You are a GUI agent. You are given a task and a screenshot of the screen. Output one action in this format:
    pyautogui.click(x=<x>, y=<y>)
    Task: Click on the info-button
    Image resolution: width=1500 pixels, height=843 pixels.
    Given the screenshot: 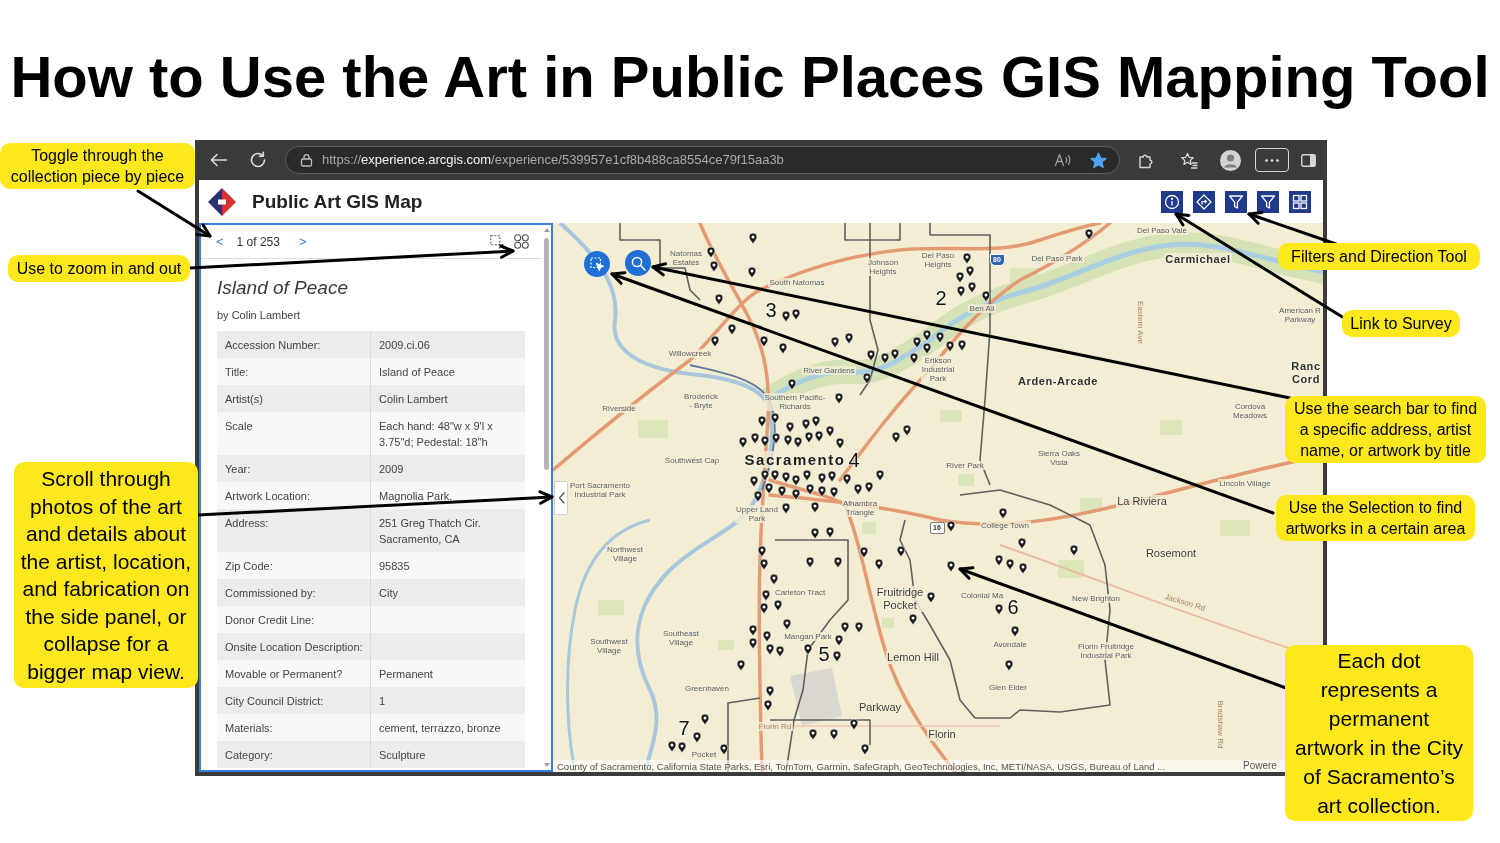 What is the action you would take?
    pyautogui.click(x=1172, y=201)
    